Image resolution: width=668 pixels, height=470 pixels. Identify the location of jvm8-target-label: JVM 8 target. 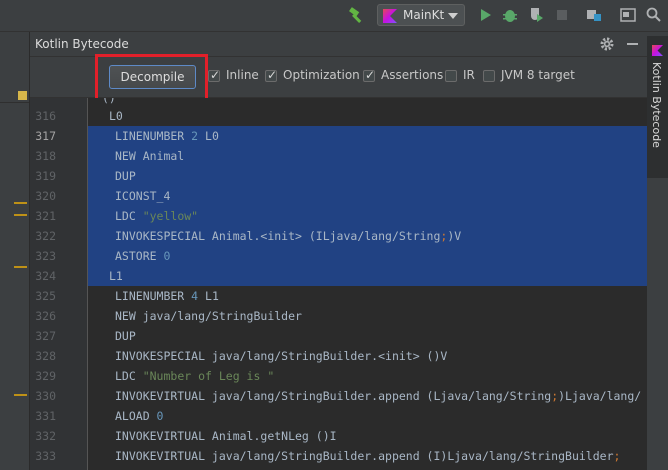
(538, 75).